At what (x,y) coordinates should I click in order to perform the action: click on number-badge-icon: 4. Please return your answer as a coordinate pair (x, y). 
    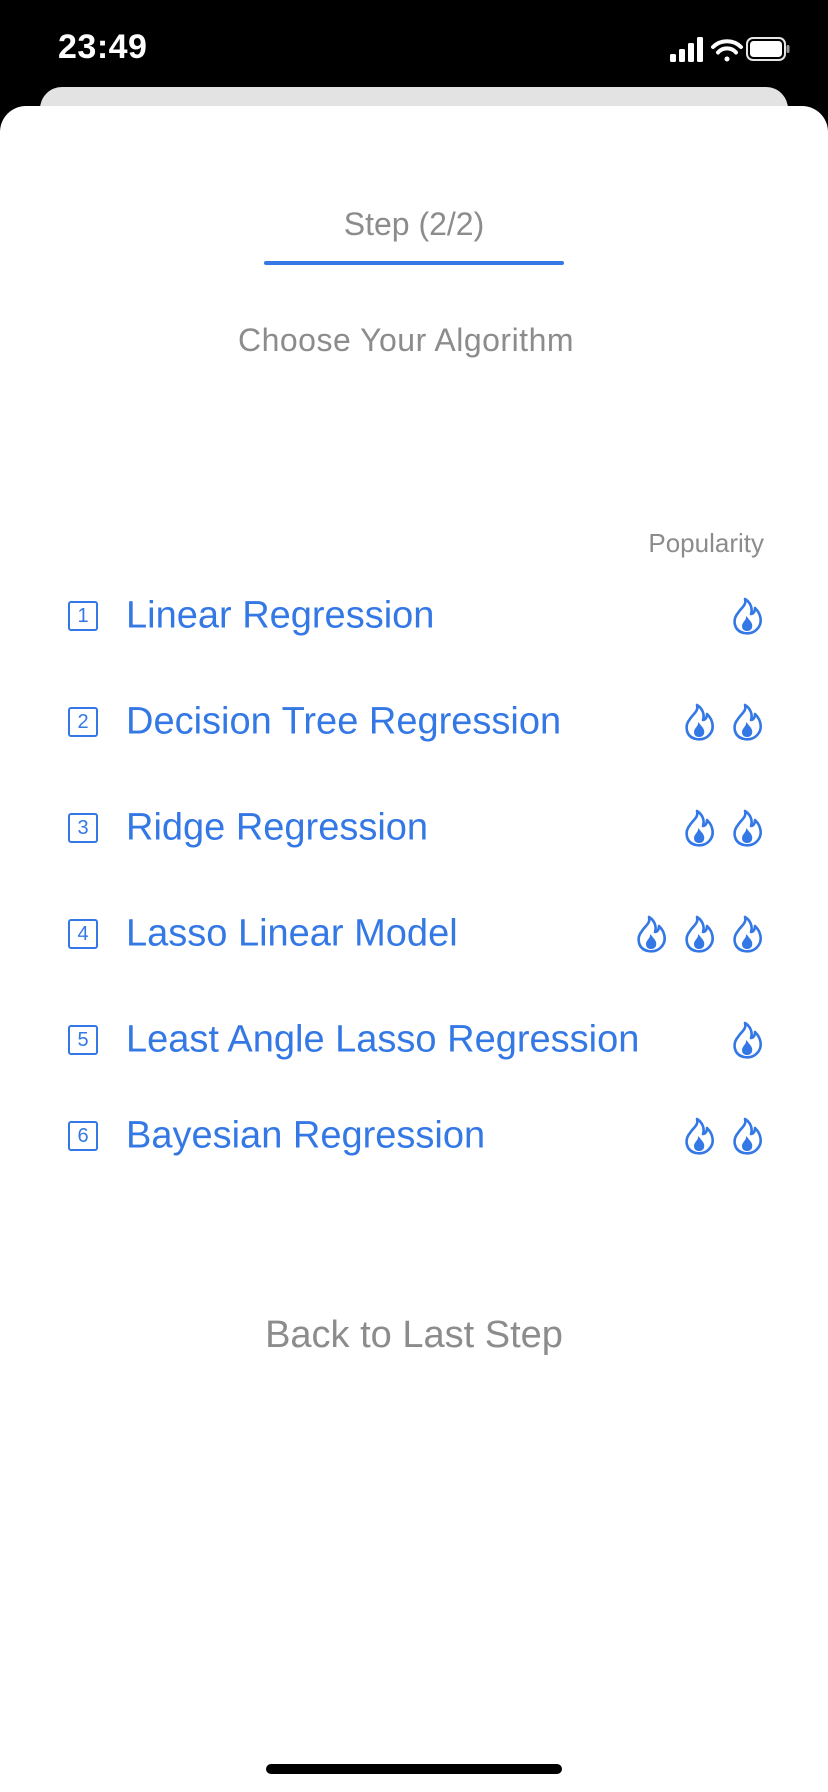
    Looking at the image, I should click on (83, 934).